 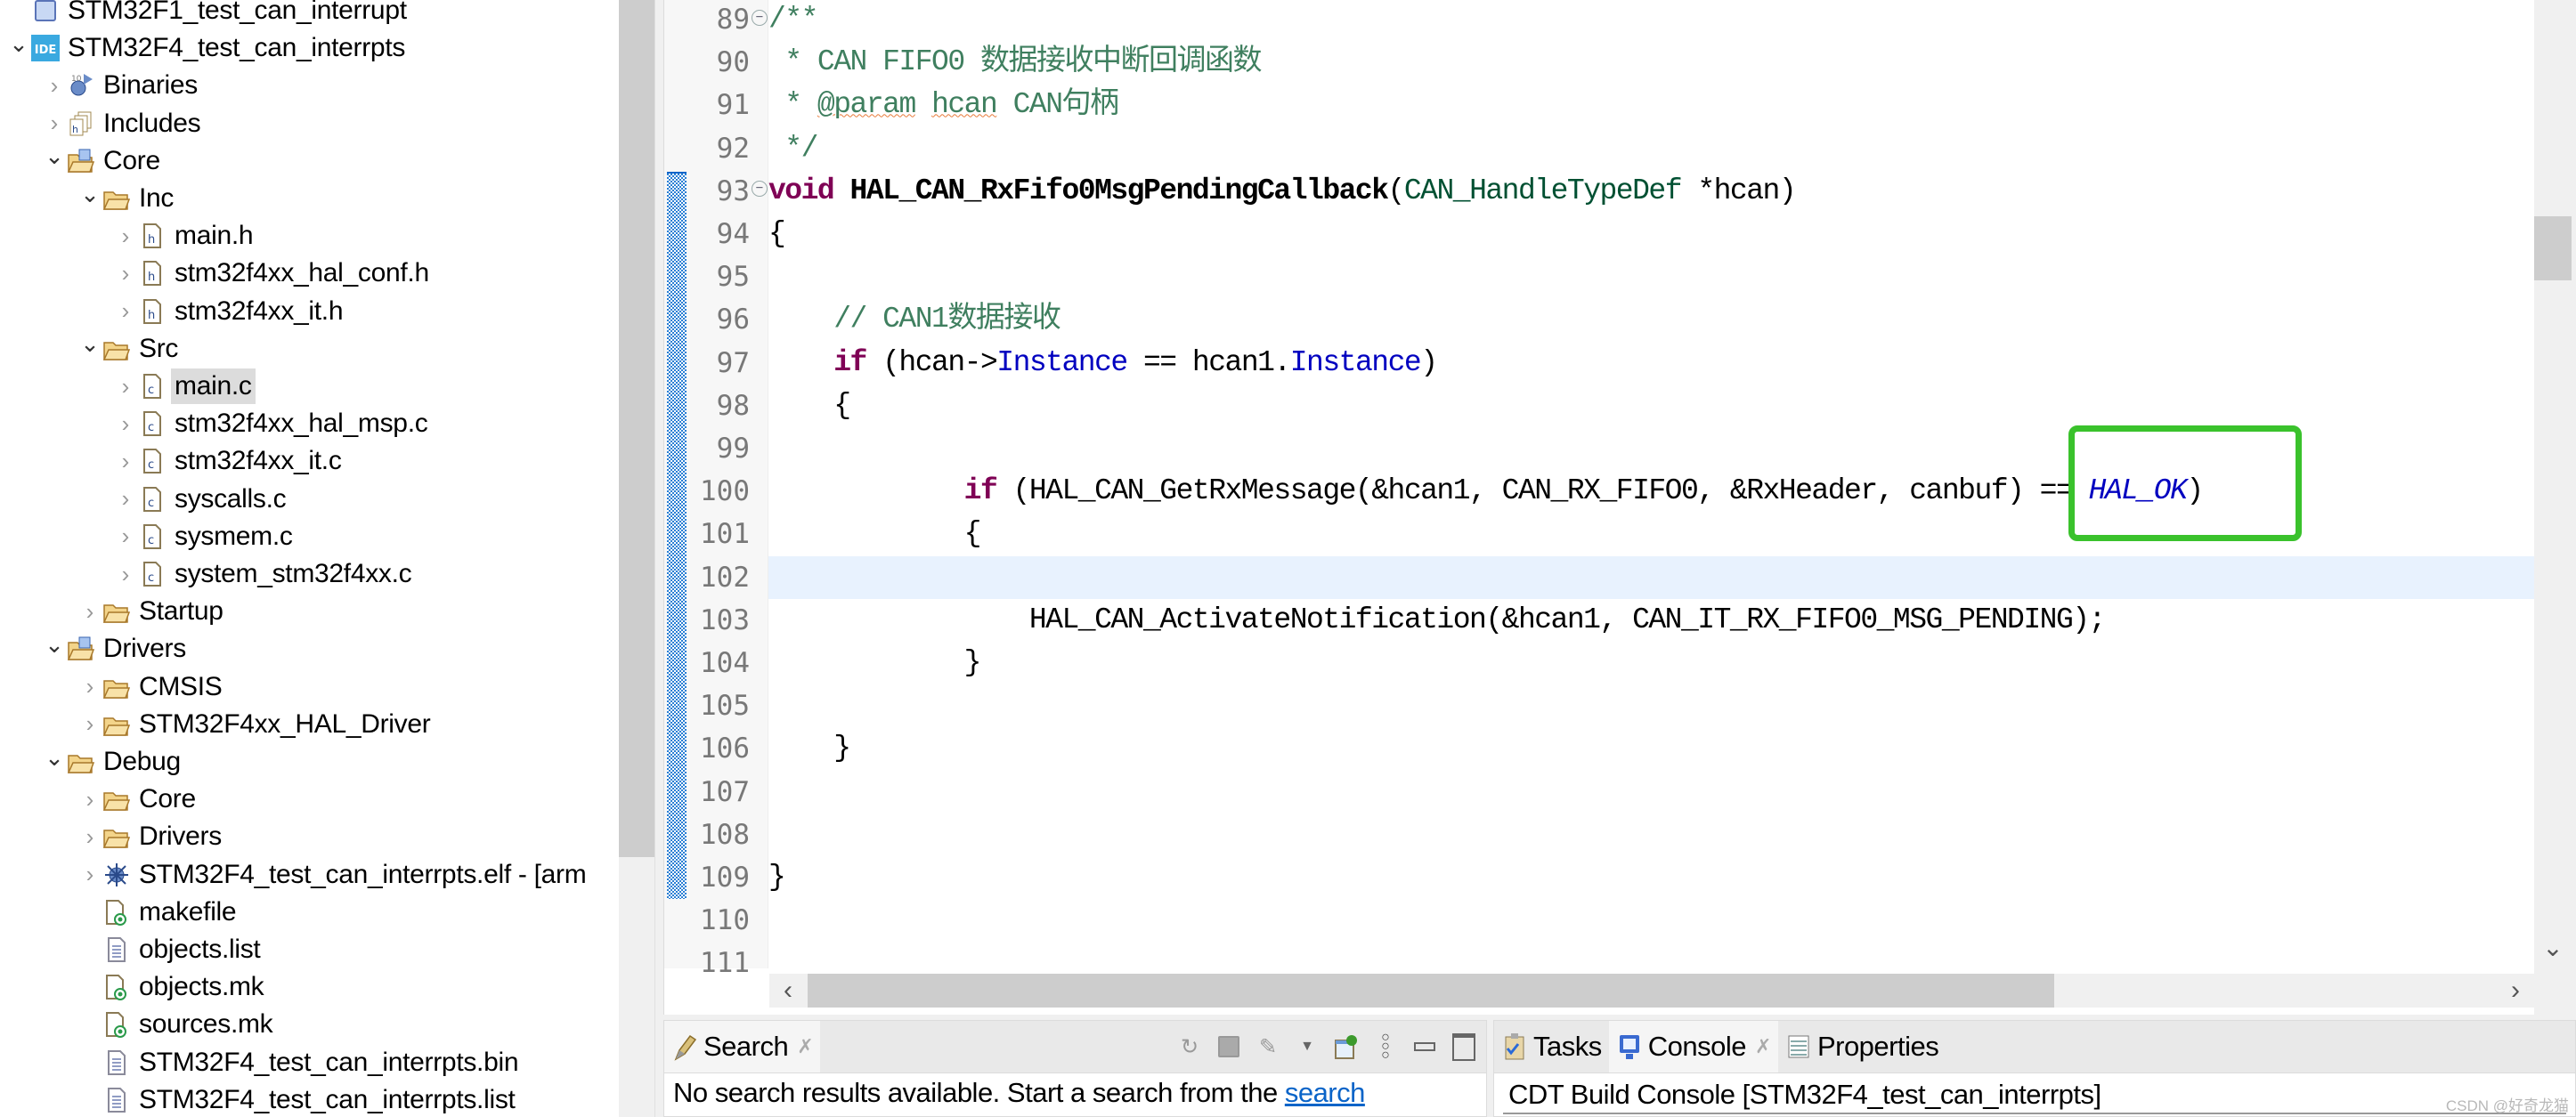 I want to click on editor-vscroll-thumb, so click(x=2553, y=248).